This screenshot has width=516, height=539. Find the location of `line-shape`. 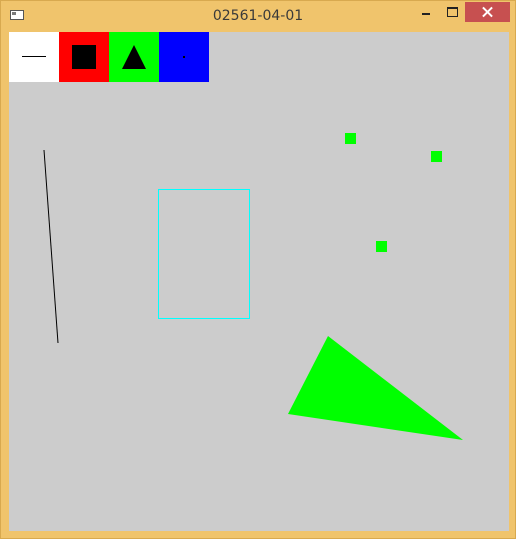

line-shape is located at coordinates (51, 246).